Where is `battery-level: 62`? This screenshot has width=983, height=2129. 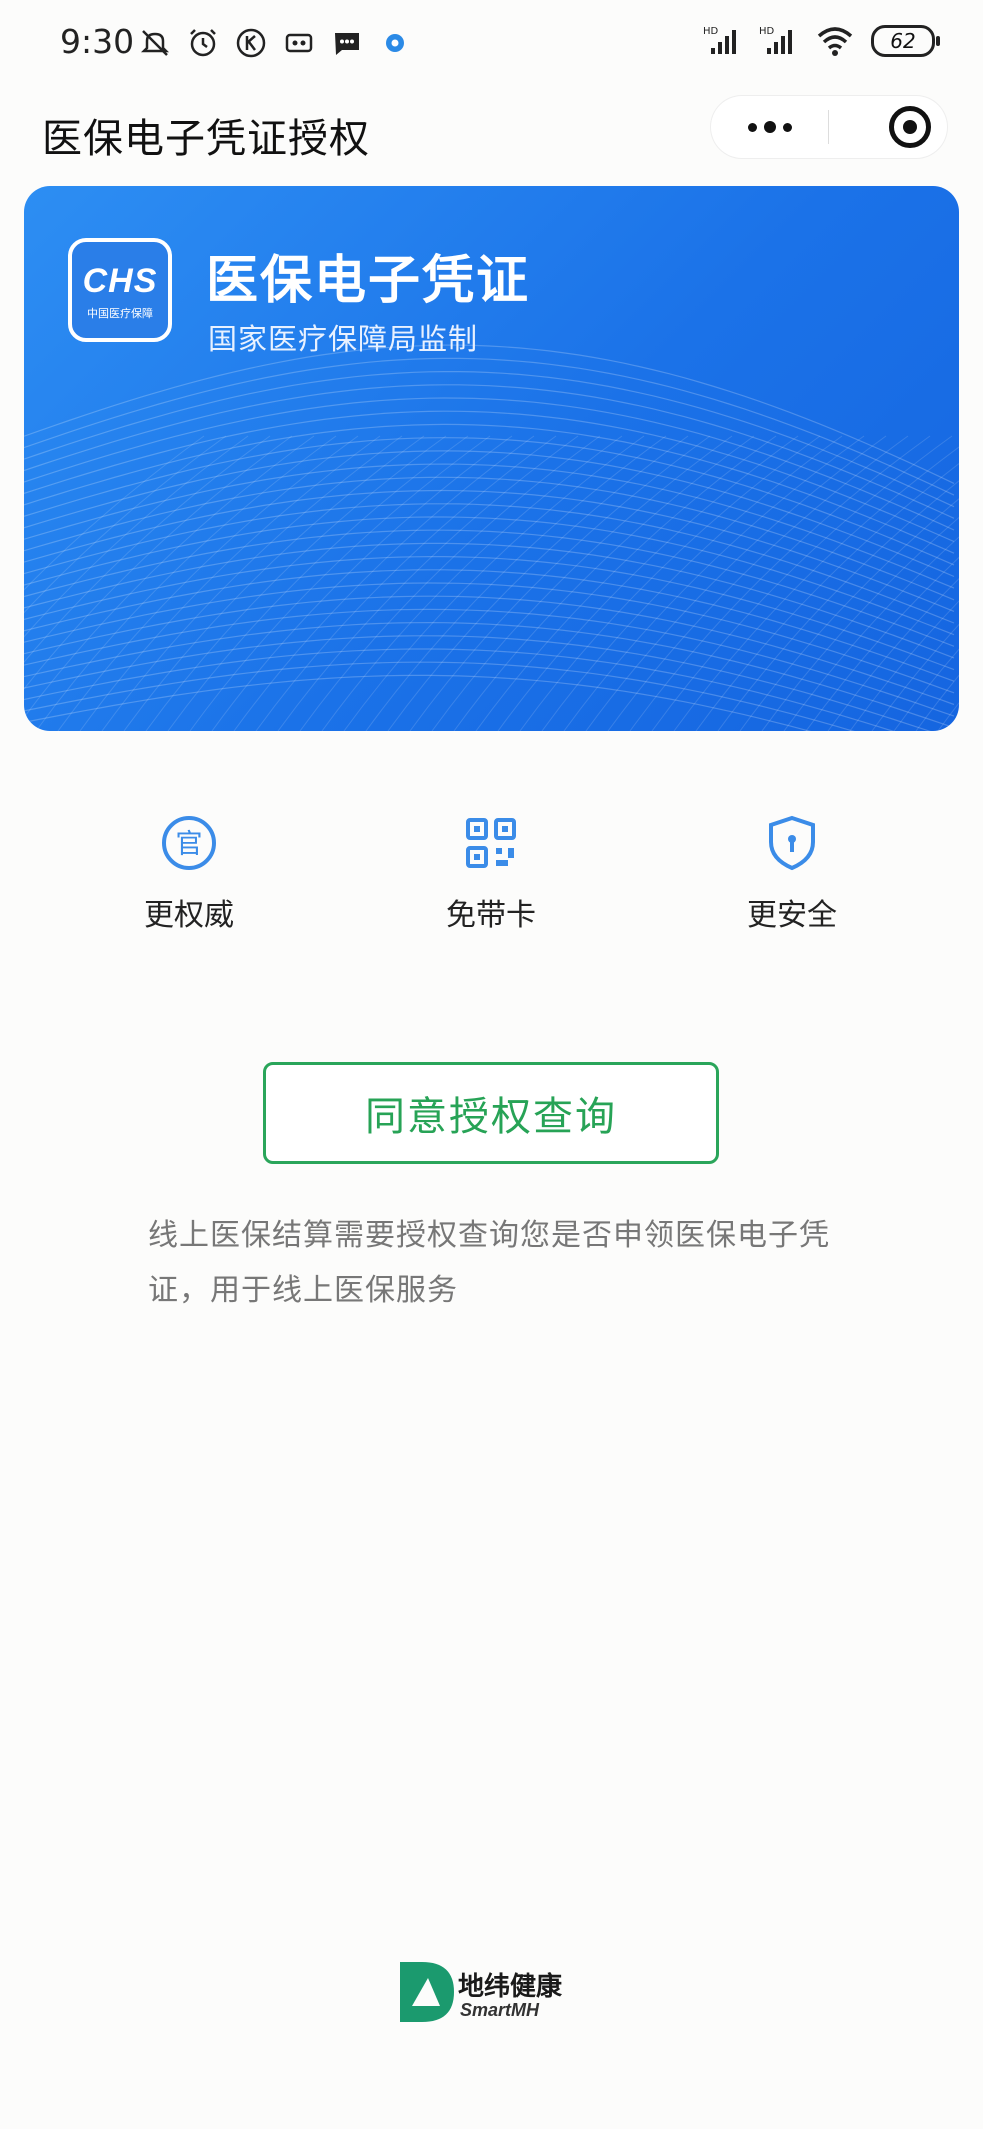
battery-level: 62 is located at coordinates (903, 41).